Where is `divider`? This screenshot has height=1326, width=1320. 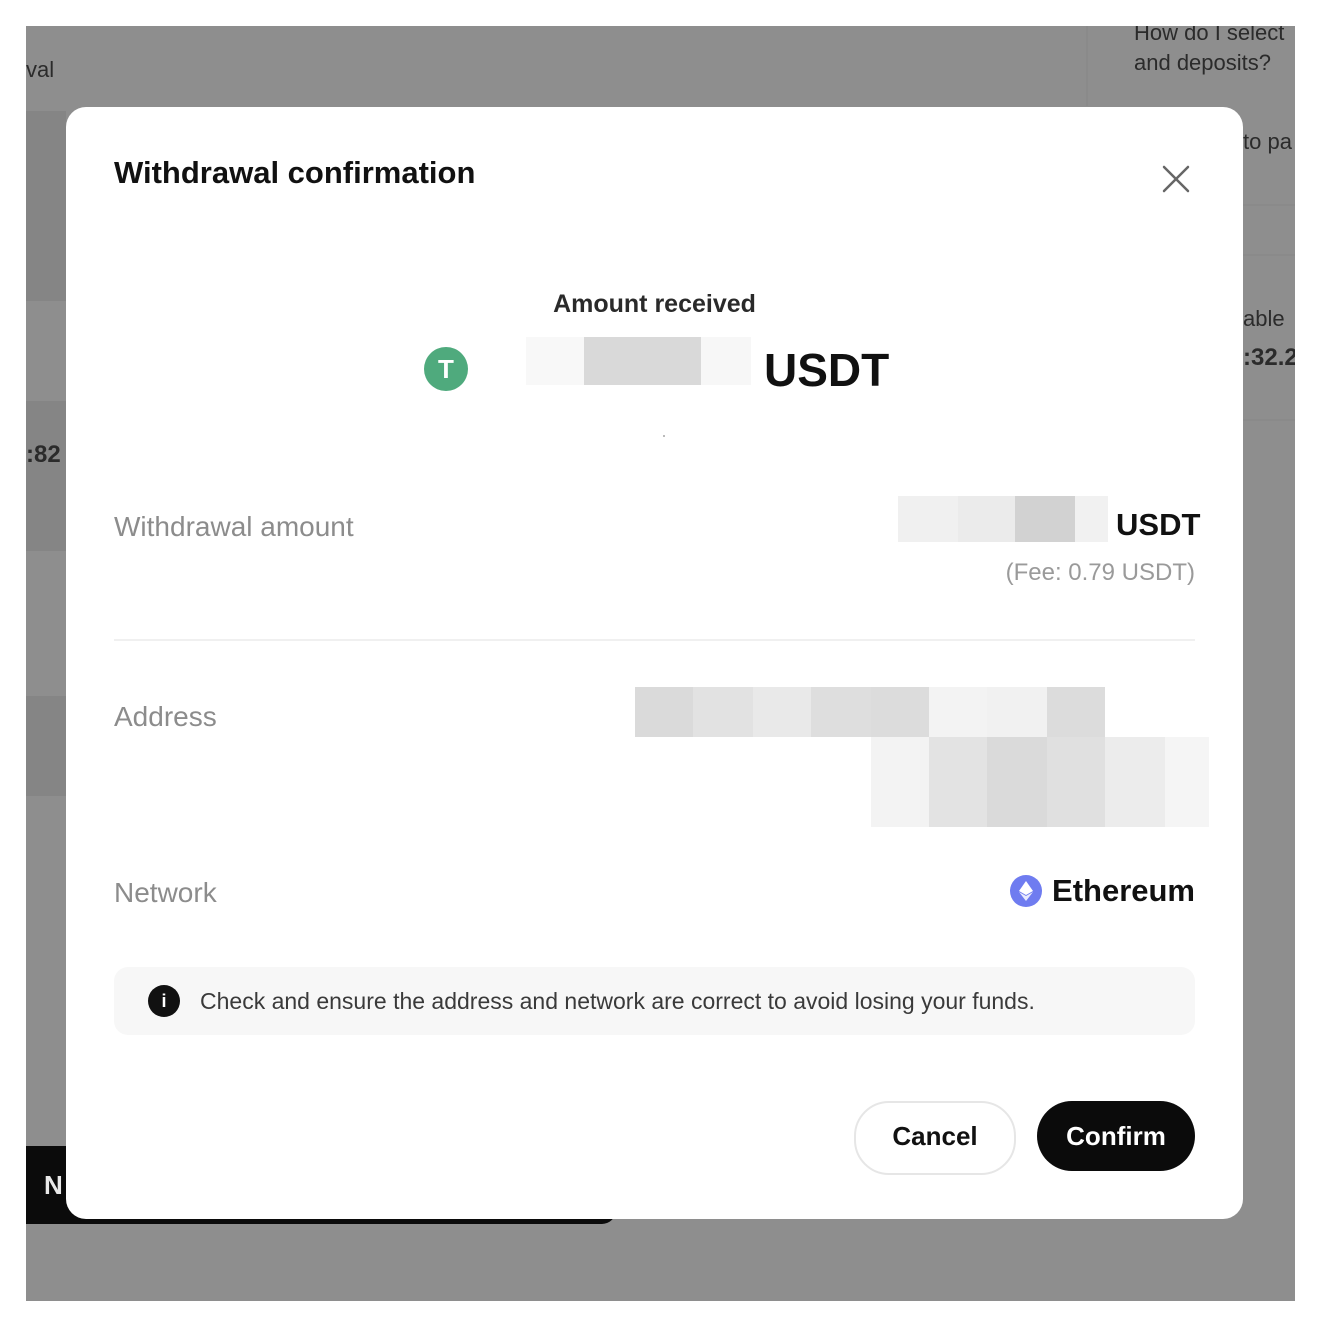
divider is located at coordinates (654, 640).